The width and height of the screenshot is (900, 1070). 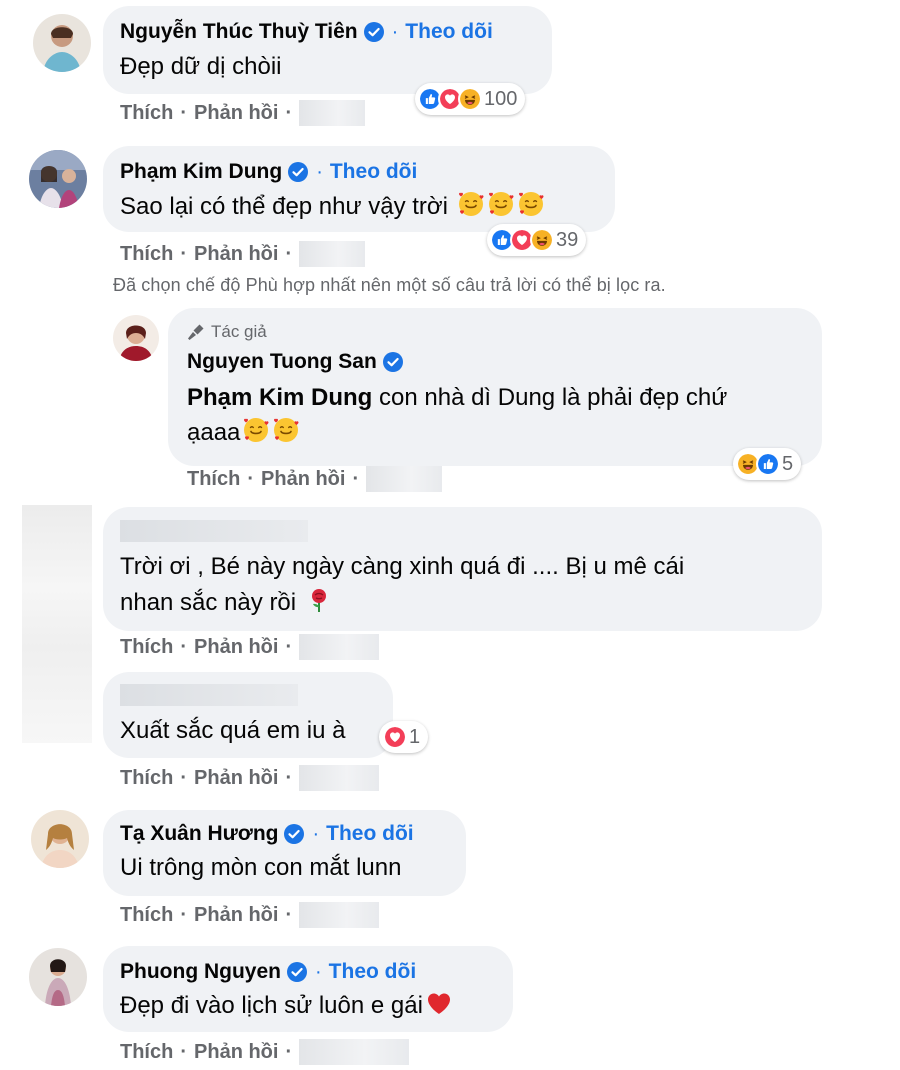 I want to click on comment-text: Đẹp dữ dị chòii, so click(x=201, y=66).